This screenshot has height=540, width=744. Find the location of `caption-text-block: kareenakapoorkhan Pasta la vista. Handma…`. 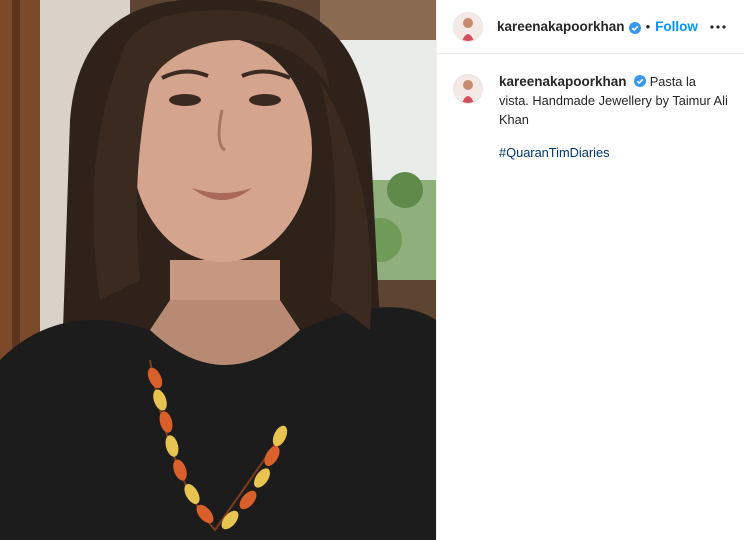

caption-text-block: kareenakapoorkhan Pasta la vista. Handma… is located at coordinates (613, 117).